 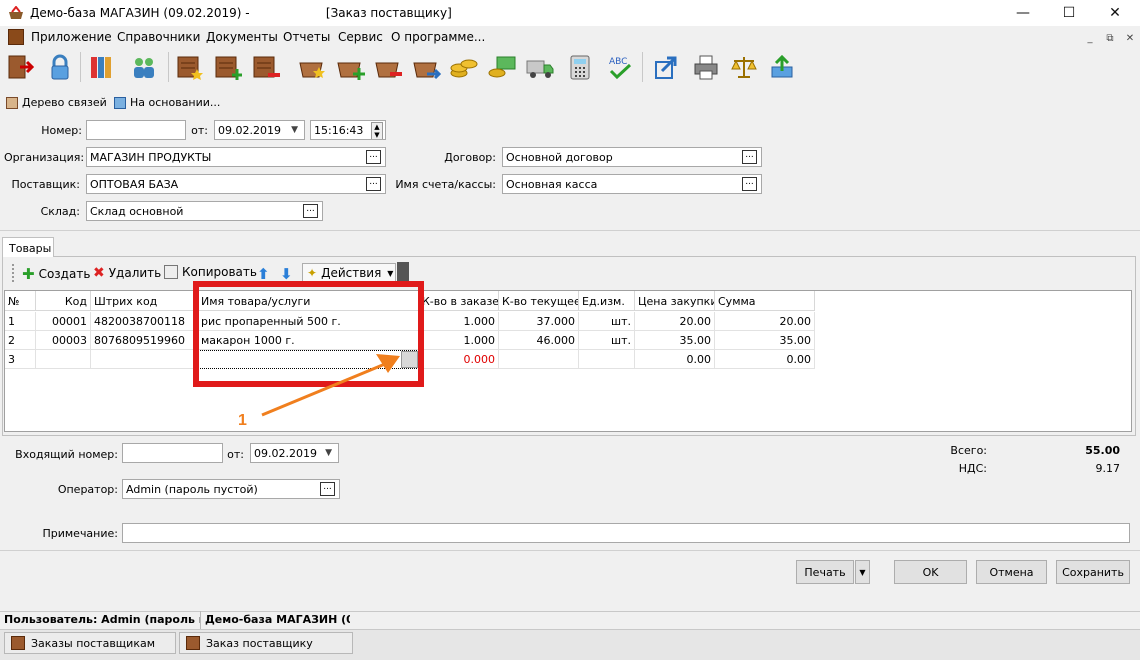 I want to click on window-tab-order: Заказ поставщику, so click(x=266, y=643).